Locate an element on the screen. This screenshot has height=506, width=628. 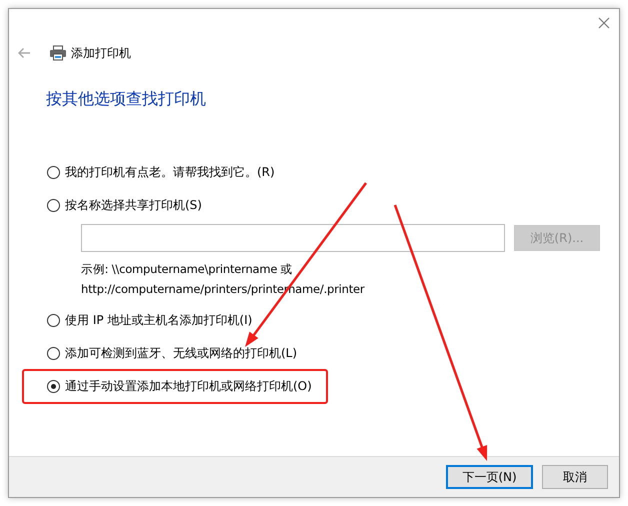
option-label: 我的打印机有点老。请帮我找到它。(R) is located at coordinates (170, 172).